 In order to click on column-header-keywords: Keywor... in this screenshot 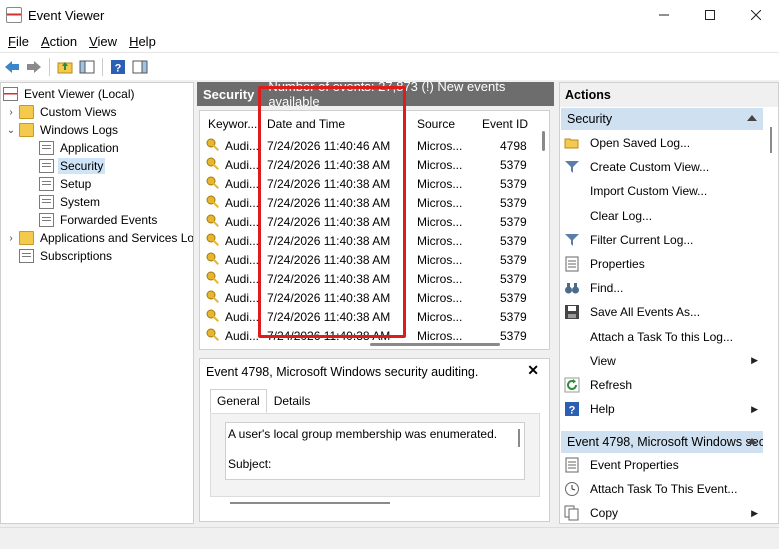, I will do `click(232, 124)`.